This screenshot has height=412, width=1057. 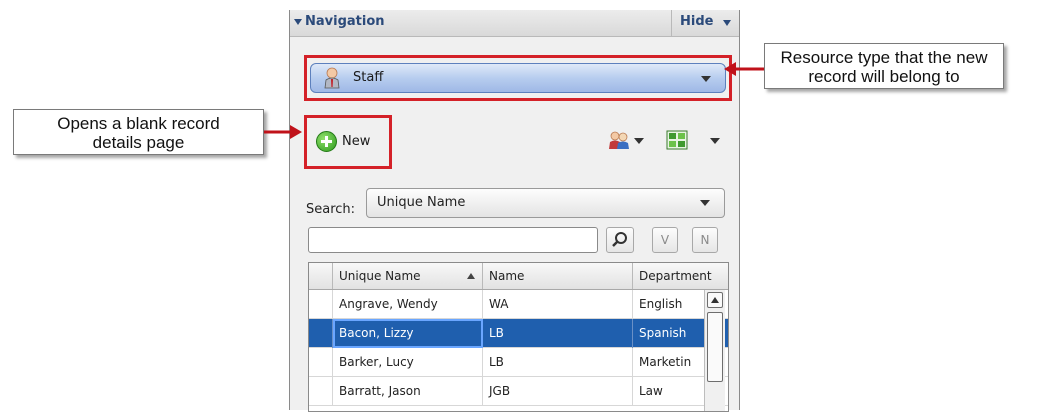 What do you see at coordinates (298, 22) in the screenshot?
I see `collapse-triangle-icon` at bounding box center [298, 22].